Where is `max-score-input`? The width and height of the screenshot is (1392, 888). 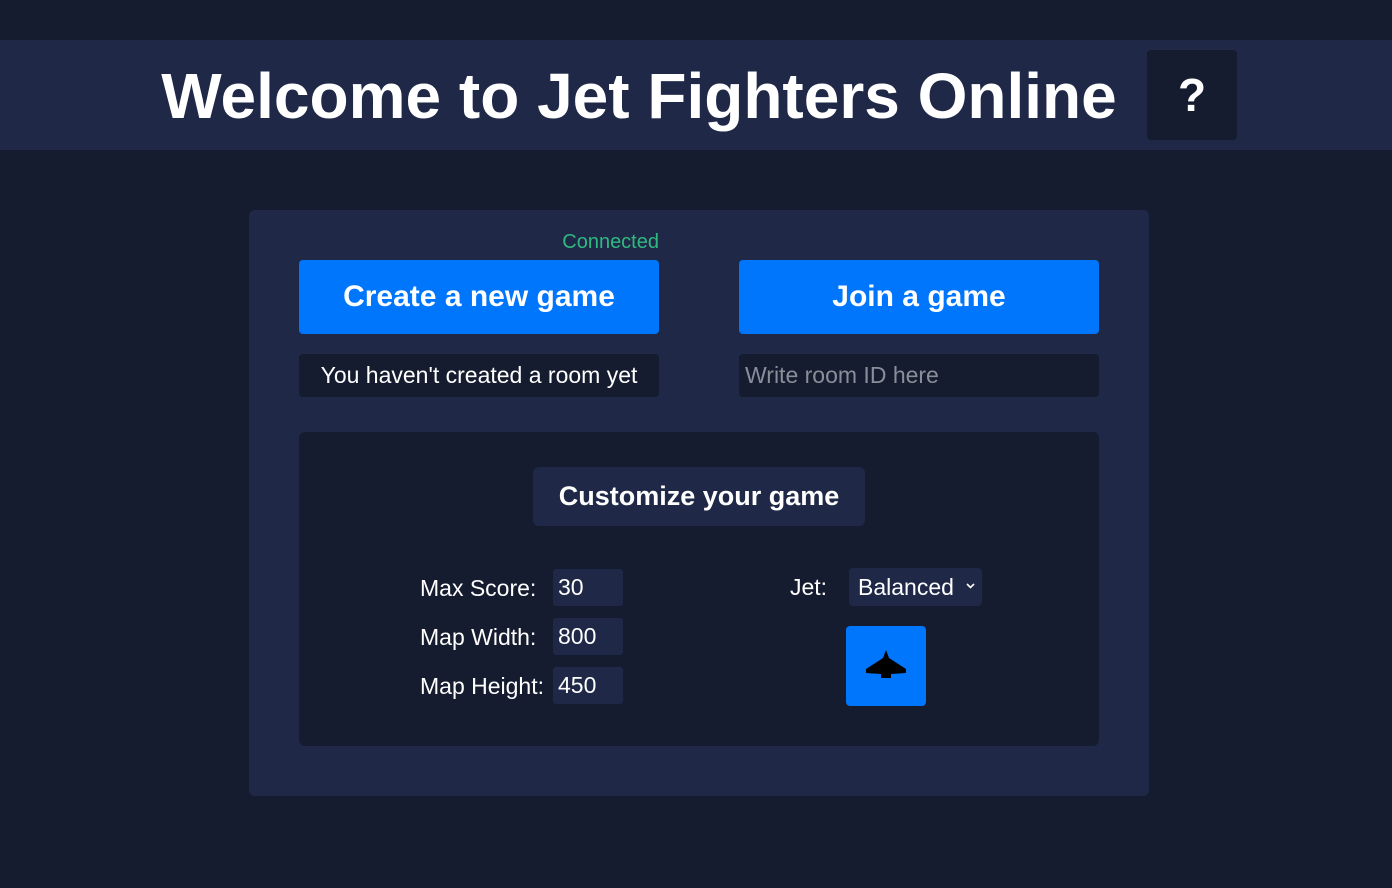
max-score-input is located at coordinates (588, 587).